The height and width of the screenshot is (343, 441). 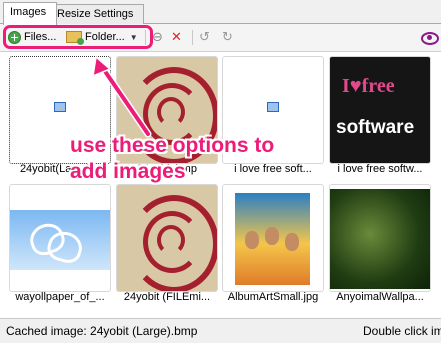 I want to click on rotate-right-icon: ↻, so click(x=227, y=37).